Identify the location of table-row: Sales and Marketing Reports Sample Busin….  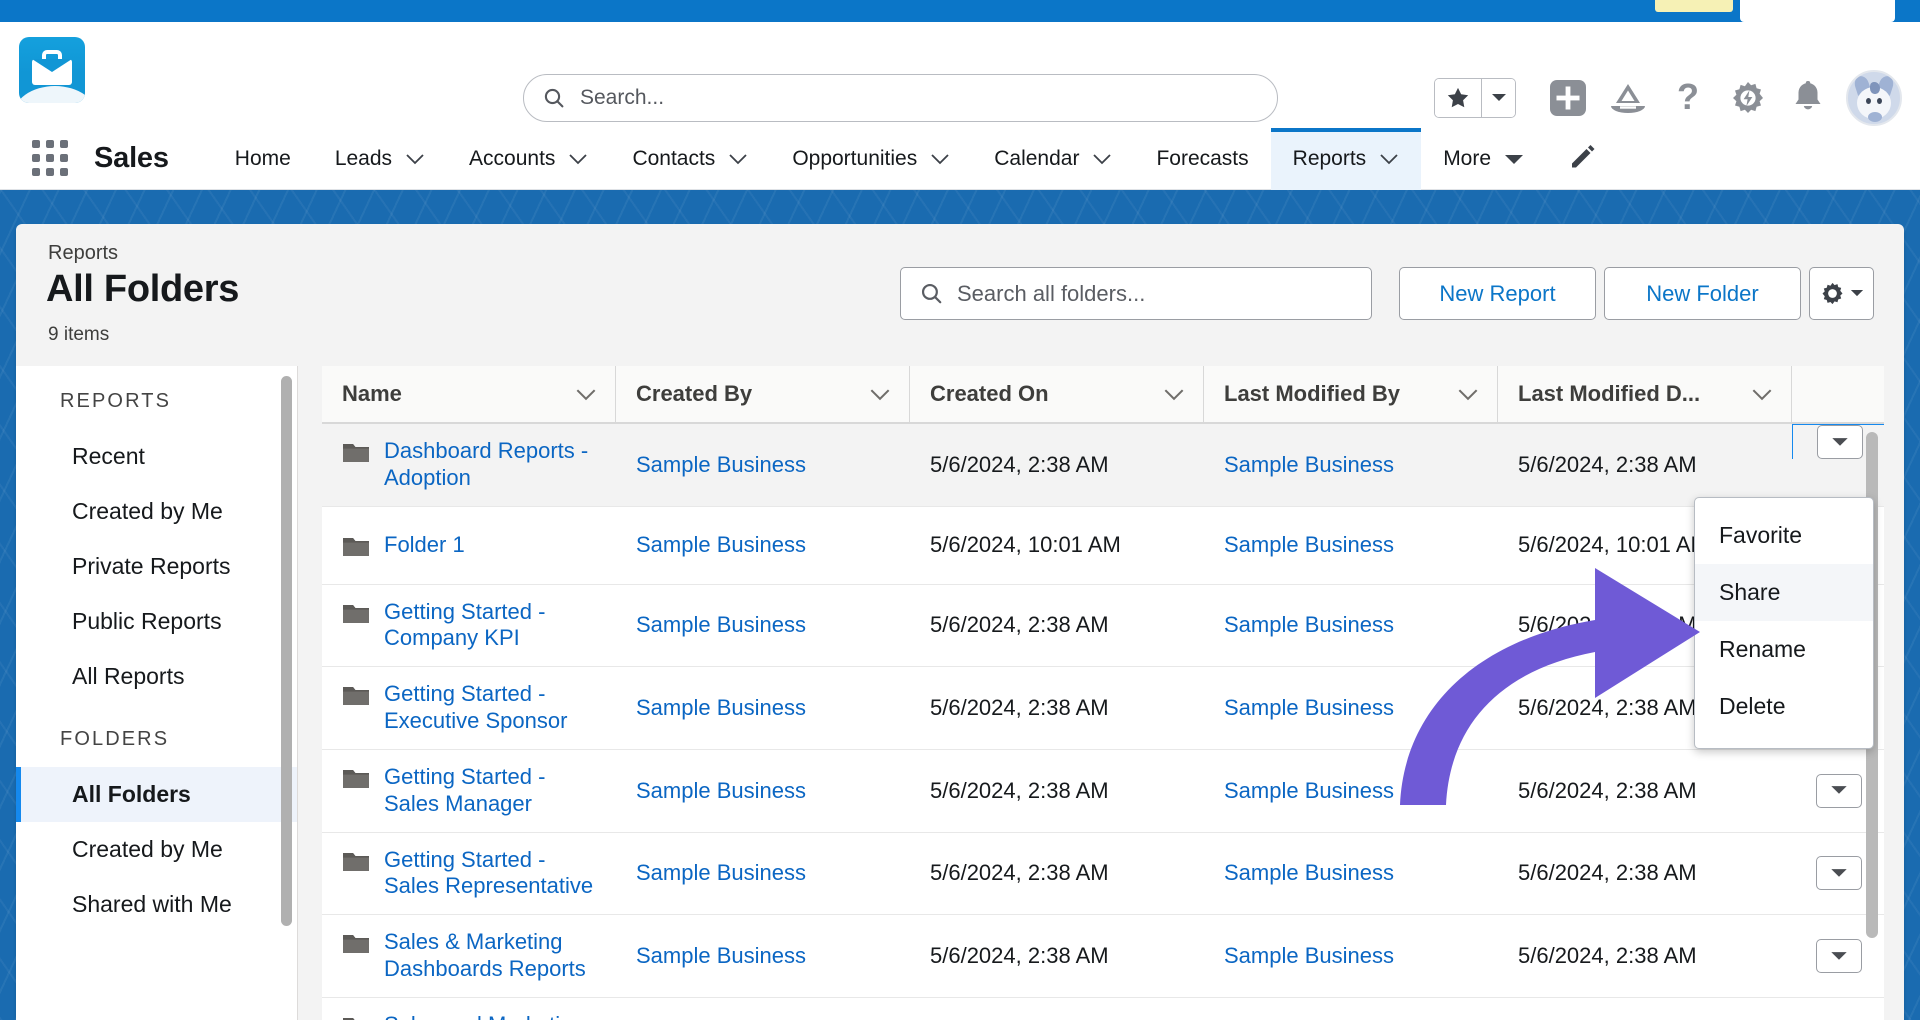
(1103, 1009).